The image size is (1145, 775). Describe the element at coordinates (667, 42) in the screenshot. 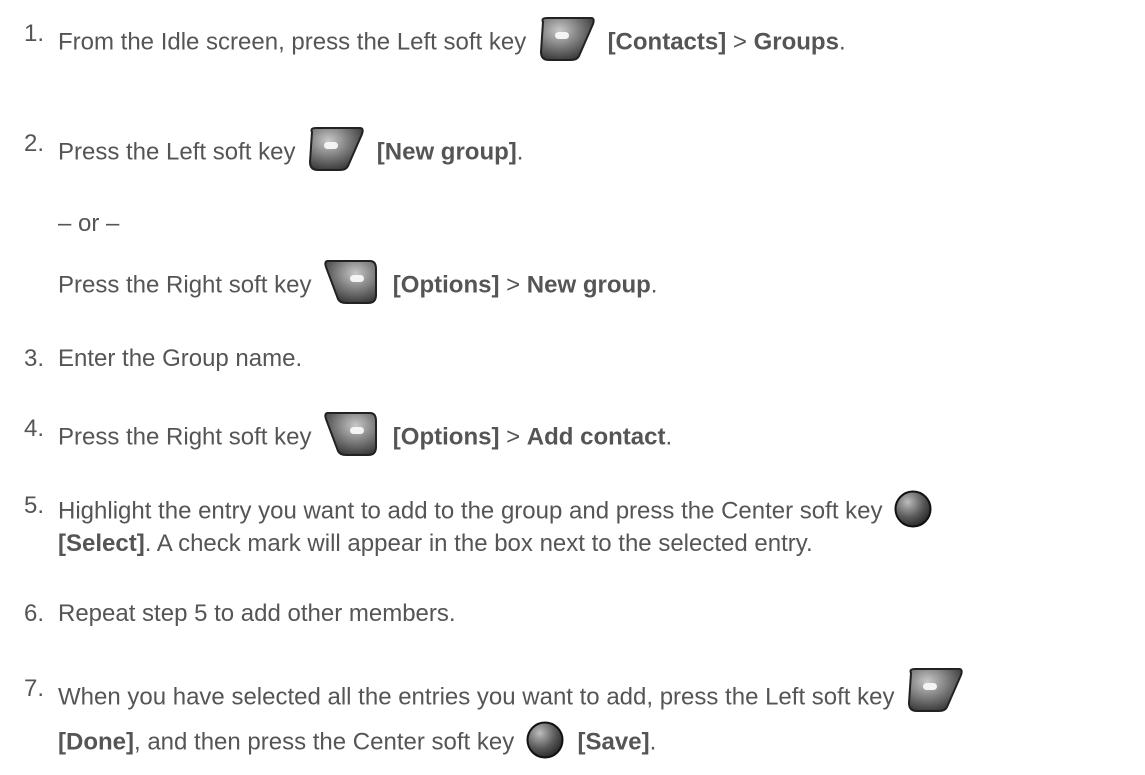

I see `step-bold-label: [Contacts]` at that location.